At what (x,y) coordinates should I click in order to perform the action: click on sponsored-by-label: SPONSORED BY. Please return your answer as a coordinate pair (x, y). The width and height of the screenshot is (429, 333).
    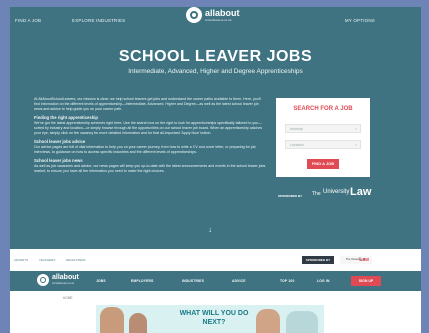
    Looking at the image, I should click on (290, 196).